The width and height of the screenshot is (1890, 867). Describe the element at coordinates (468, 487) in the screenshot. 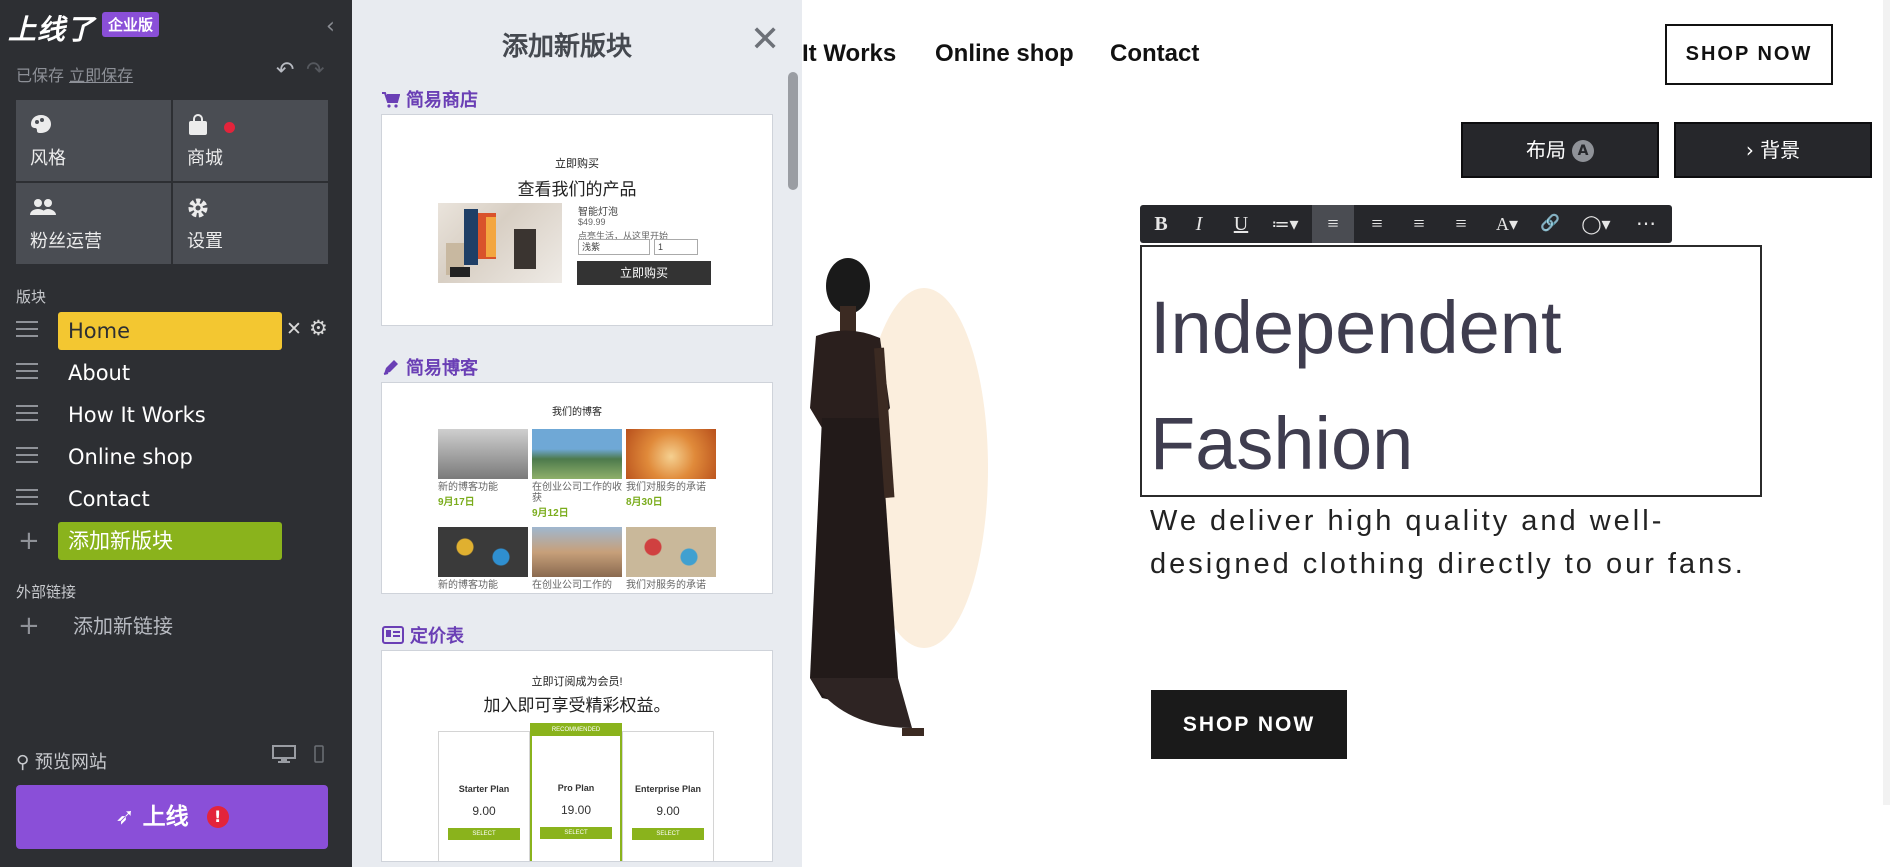

I see `blog-caption: 新的博客功能` at that location.